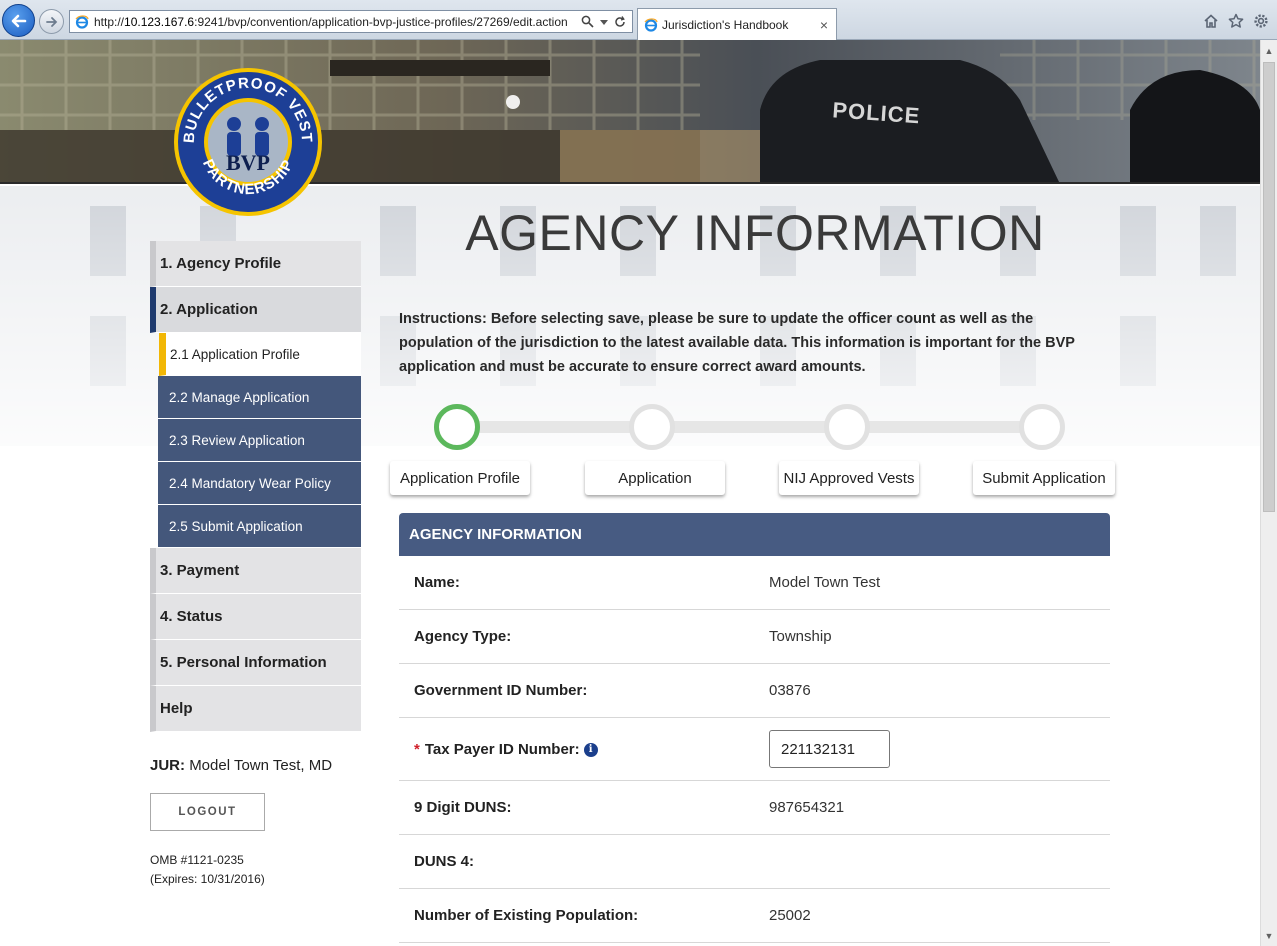 This screenshot has height=946, width=1277. I want to click on stepper-track, so click(749, 427).